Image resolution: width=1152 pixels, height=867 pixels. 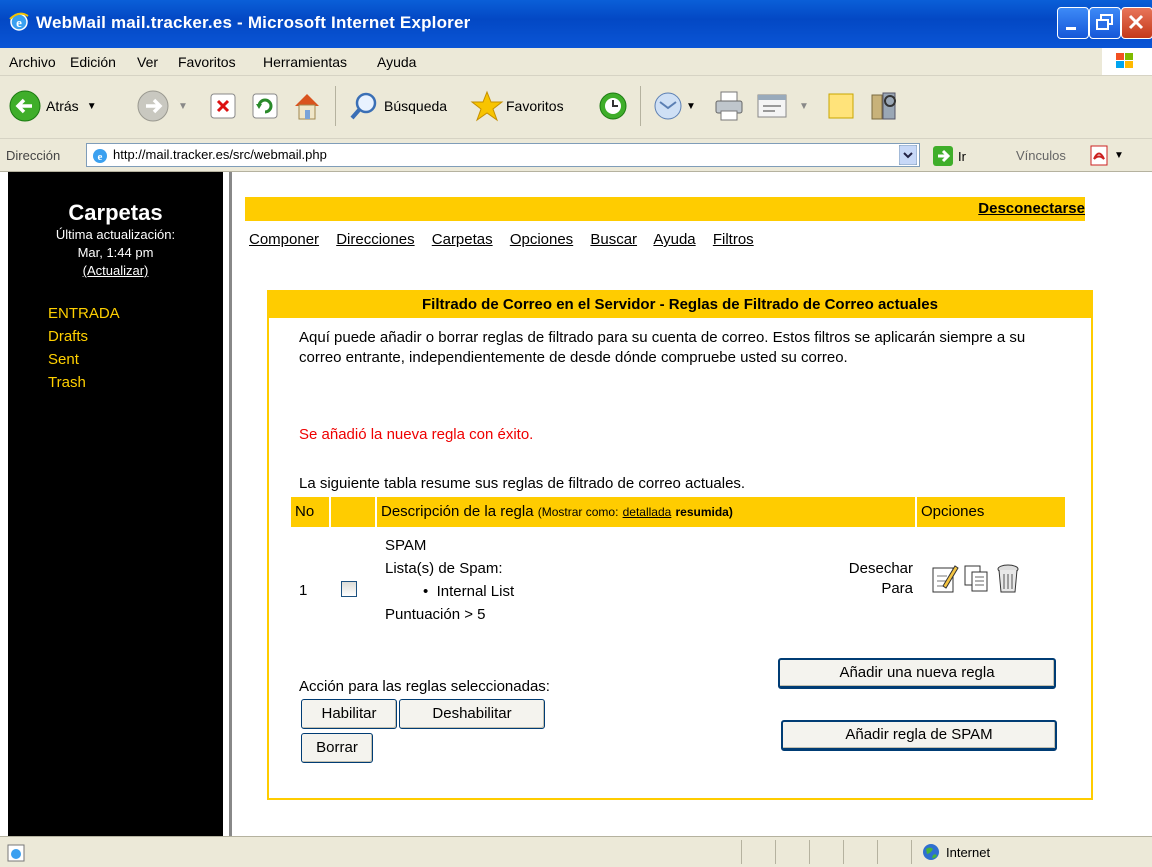 I want to click on research-button, so click(x=884, y=106).